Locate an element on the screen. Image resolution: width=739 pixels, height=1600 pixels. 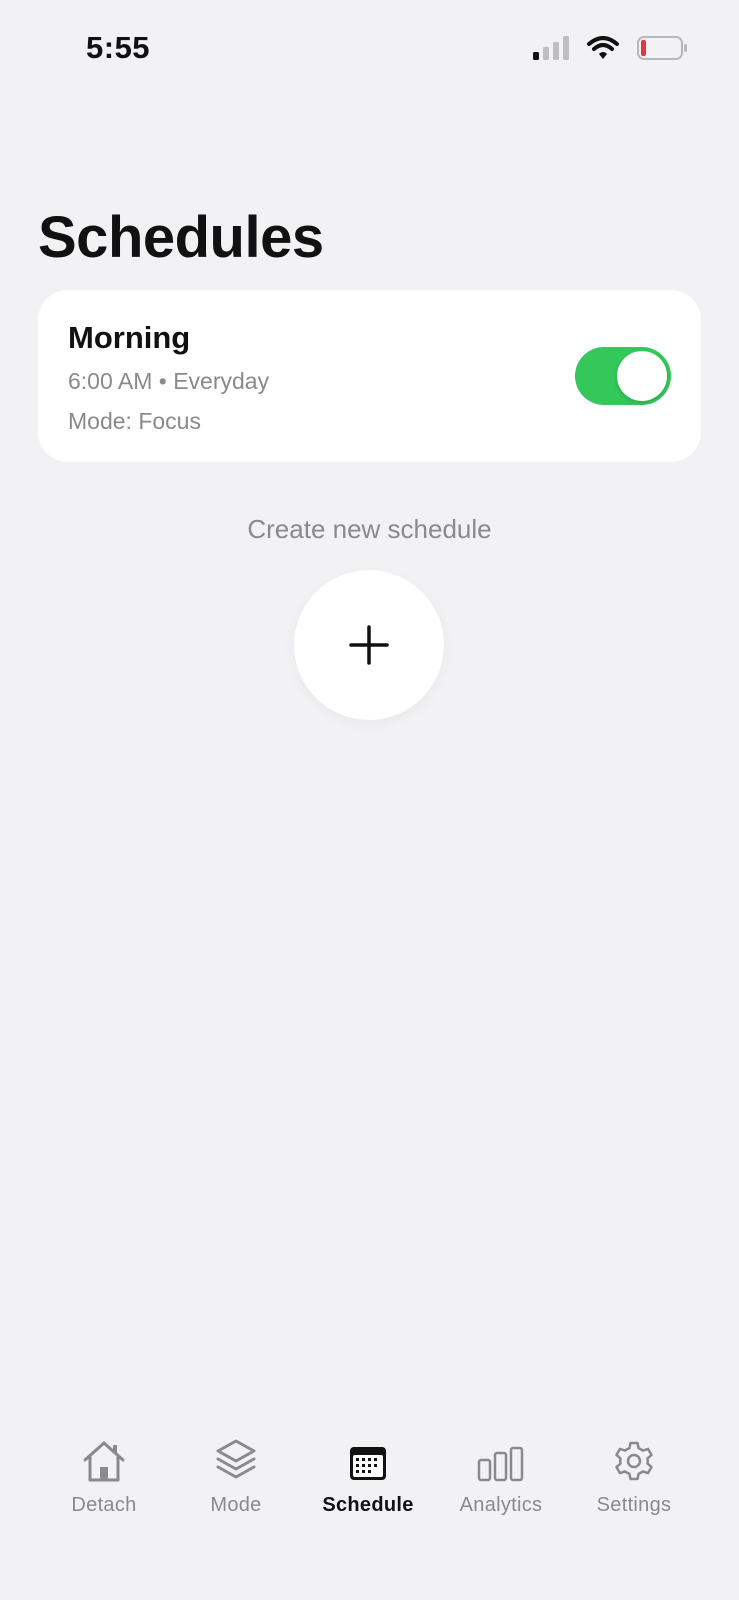
cellular-signal-icon is located at coordinates (551, 48).